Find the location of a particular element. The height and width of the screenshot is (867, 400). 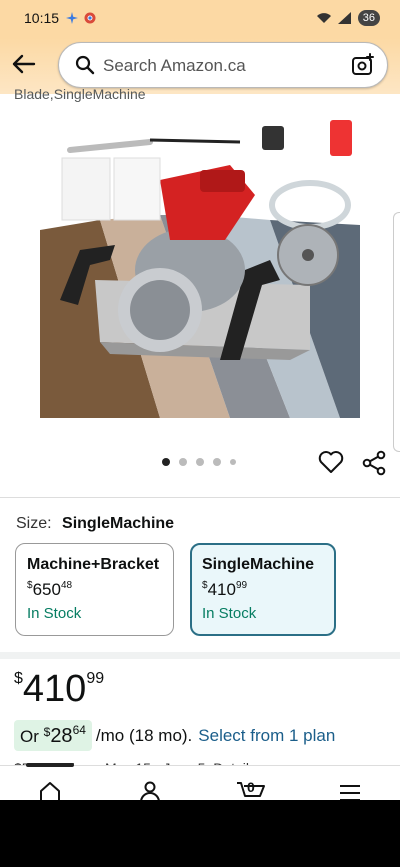

bottom-nav is located at coordinates (200, 781).